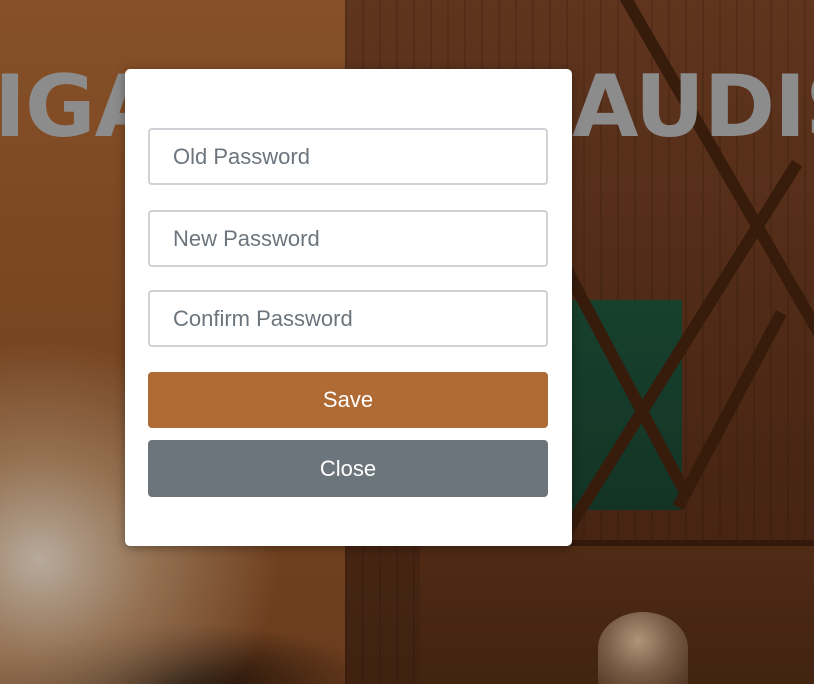 Image resolution: width=814 pixels, height=684 pixels. What do you see at coordinates (348, 156) in the screenshot?
I see `old-password-input` at bounding box center [348, 156].